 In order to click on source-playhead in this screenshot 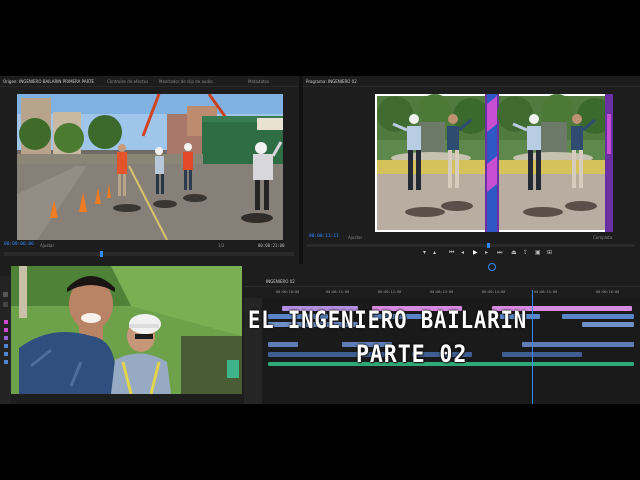, I will do `click(101, 254)`.